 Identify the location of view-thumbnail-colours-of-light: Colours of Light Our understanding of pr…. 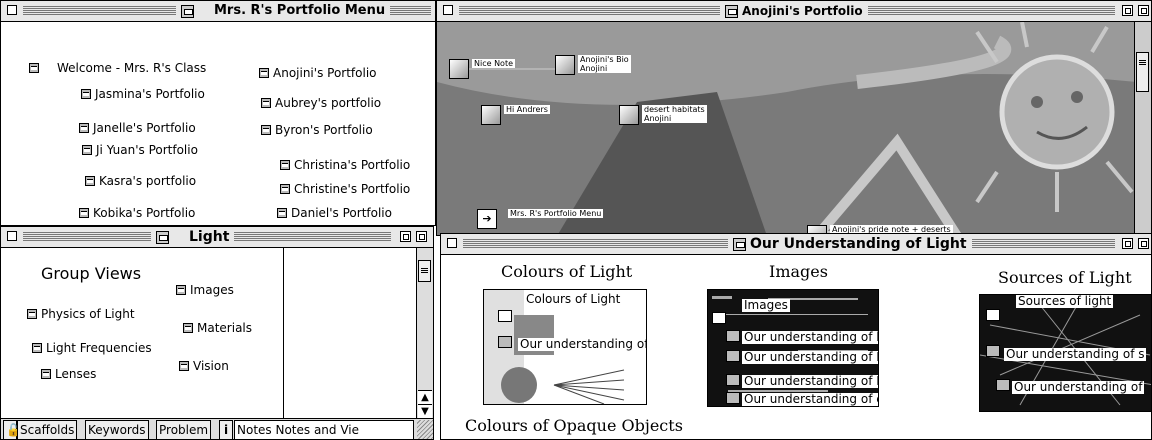
(565, 347).